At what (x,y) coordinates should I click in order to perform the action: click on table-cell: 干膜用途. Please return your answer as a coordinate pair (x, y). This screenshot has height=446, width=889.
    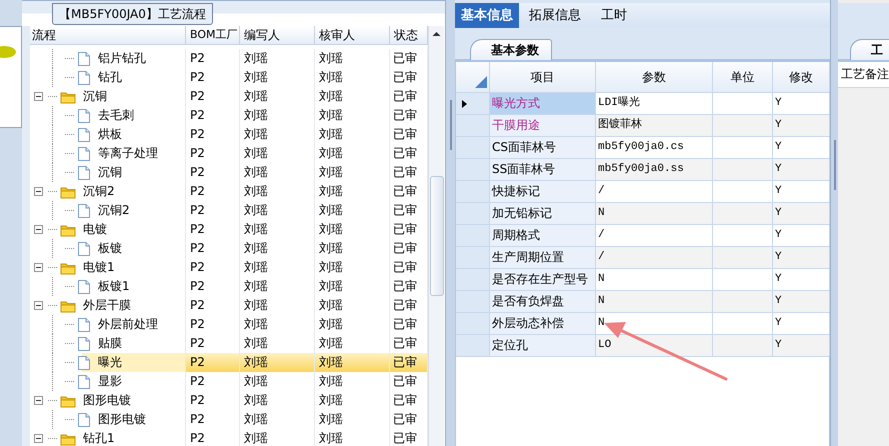
    Looking at the image, I should click on (543, 125).